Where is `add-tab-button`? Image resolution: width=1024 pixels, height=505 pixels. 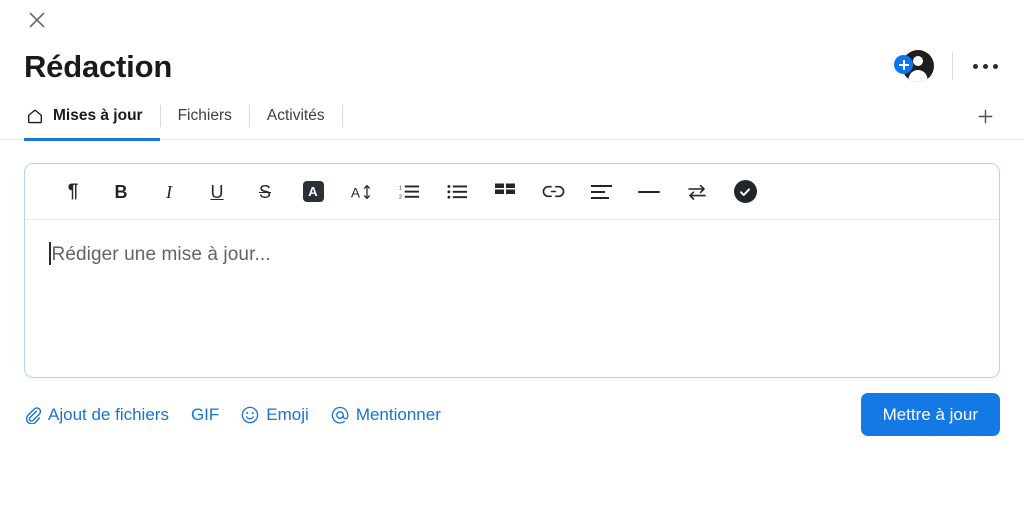
add-tab-button is located at coordinates (985, 116).